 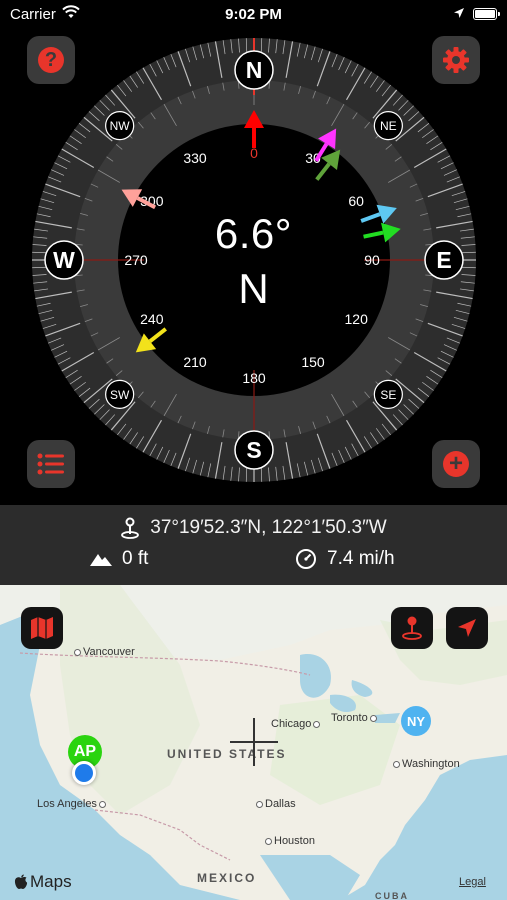 I want to click on map-label-washington: Washington, so click(x=426, y=764).